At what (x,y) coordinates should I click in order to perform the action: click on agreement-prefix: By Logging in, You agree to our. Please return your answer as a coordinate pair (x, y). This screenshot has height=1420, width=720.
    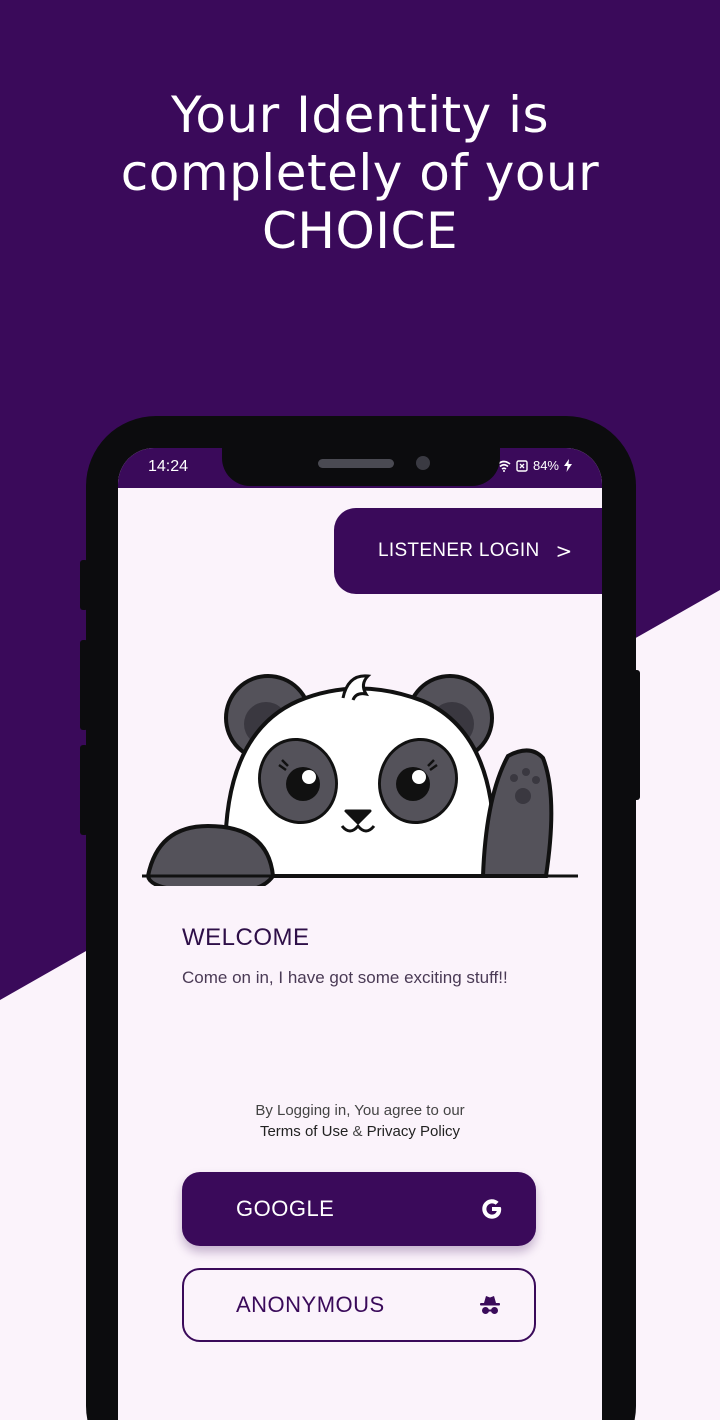
    Looking at the image, I should click on (360, 1110).